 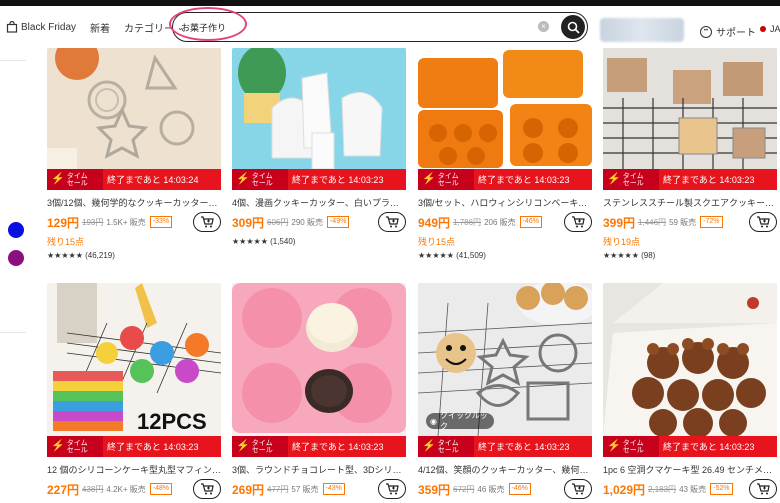 What do you see at coordinates (775, 29) in the screenshot?
I see `language-label: JA` at bounding box center [775, 29].